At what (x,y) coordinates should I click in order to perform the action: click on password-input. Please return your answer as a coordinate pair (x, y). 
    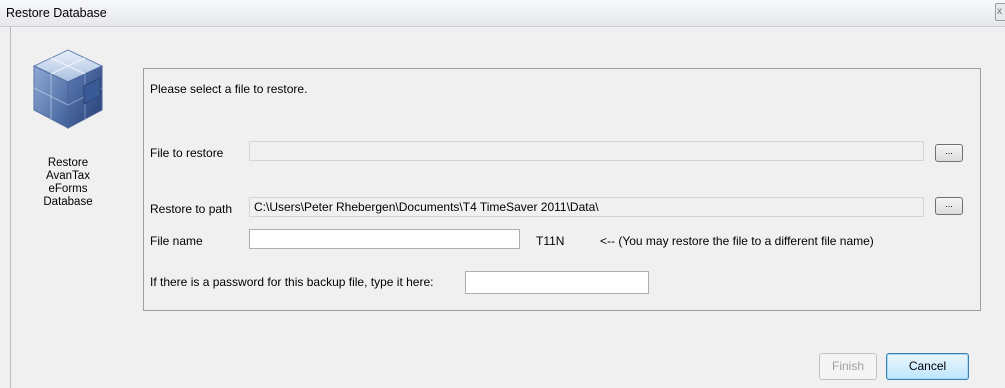
    Looking at the image, I should click on (557, 282).